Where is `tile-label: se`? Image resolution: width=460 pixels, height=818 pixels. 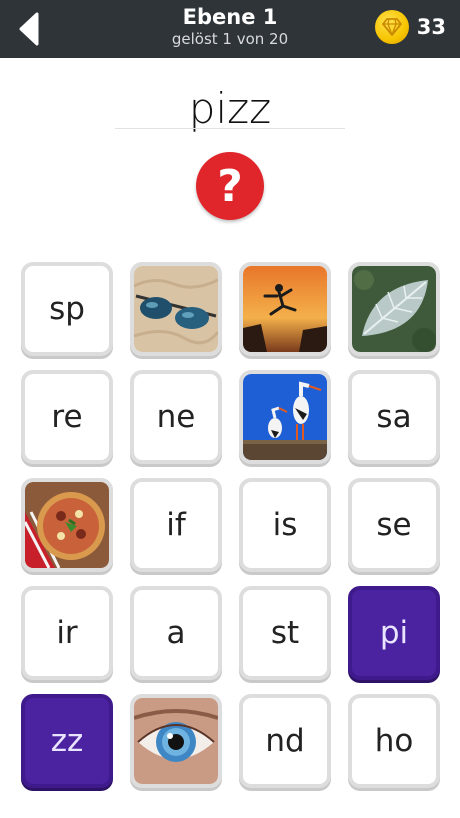
tile-label: se is located at coordinates (394, 525).